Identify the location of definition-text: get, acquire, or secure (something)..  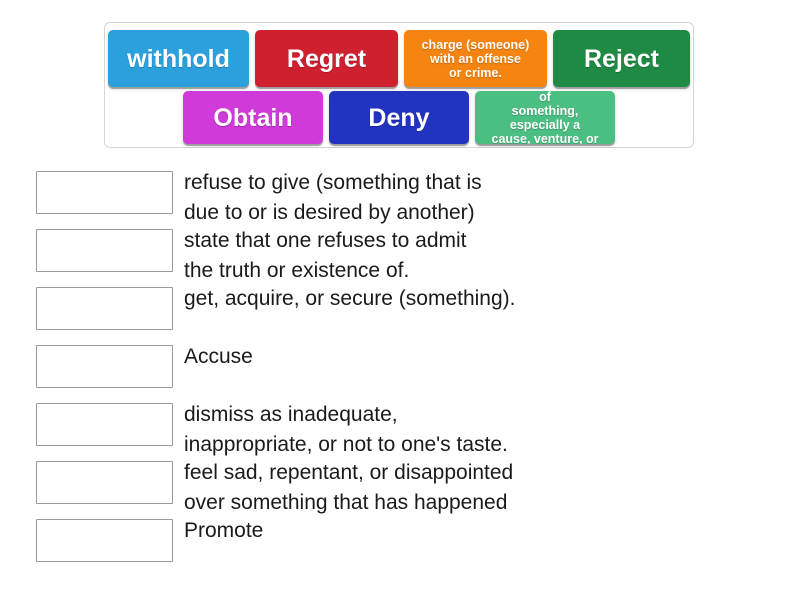
(350, 298).